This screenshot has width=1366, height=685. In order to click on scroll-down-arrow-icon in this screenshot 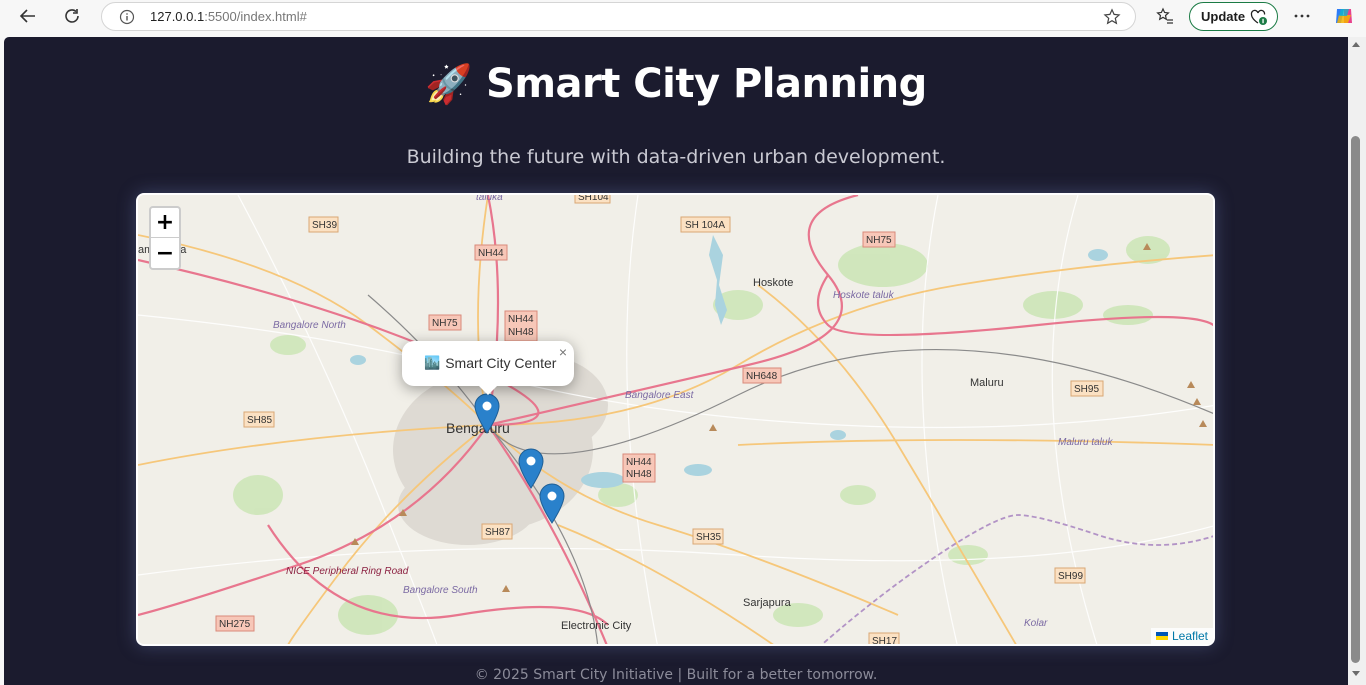, I will do `click(1356, 673)`.